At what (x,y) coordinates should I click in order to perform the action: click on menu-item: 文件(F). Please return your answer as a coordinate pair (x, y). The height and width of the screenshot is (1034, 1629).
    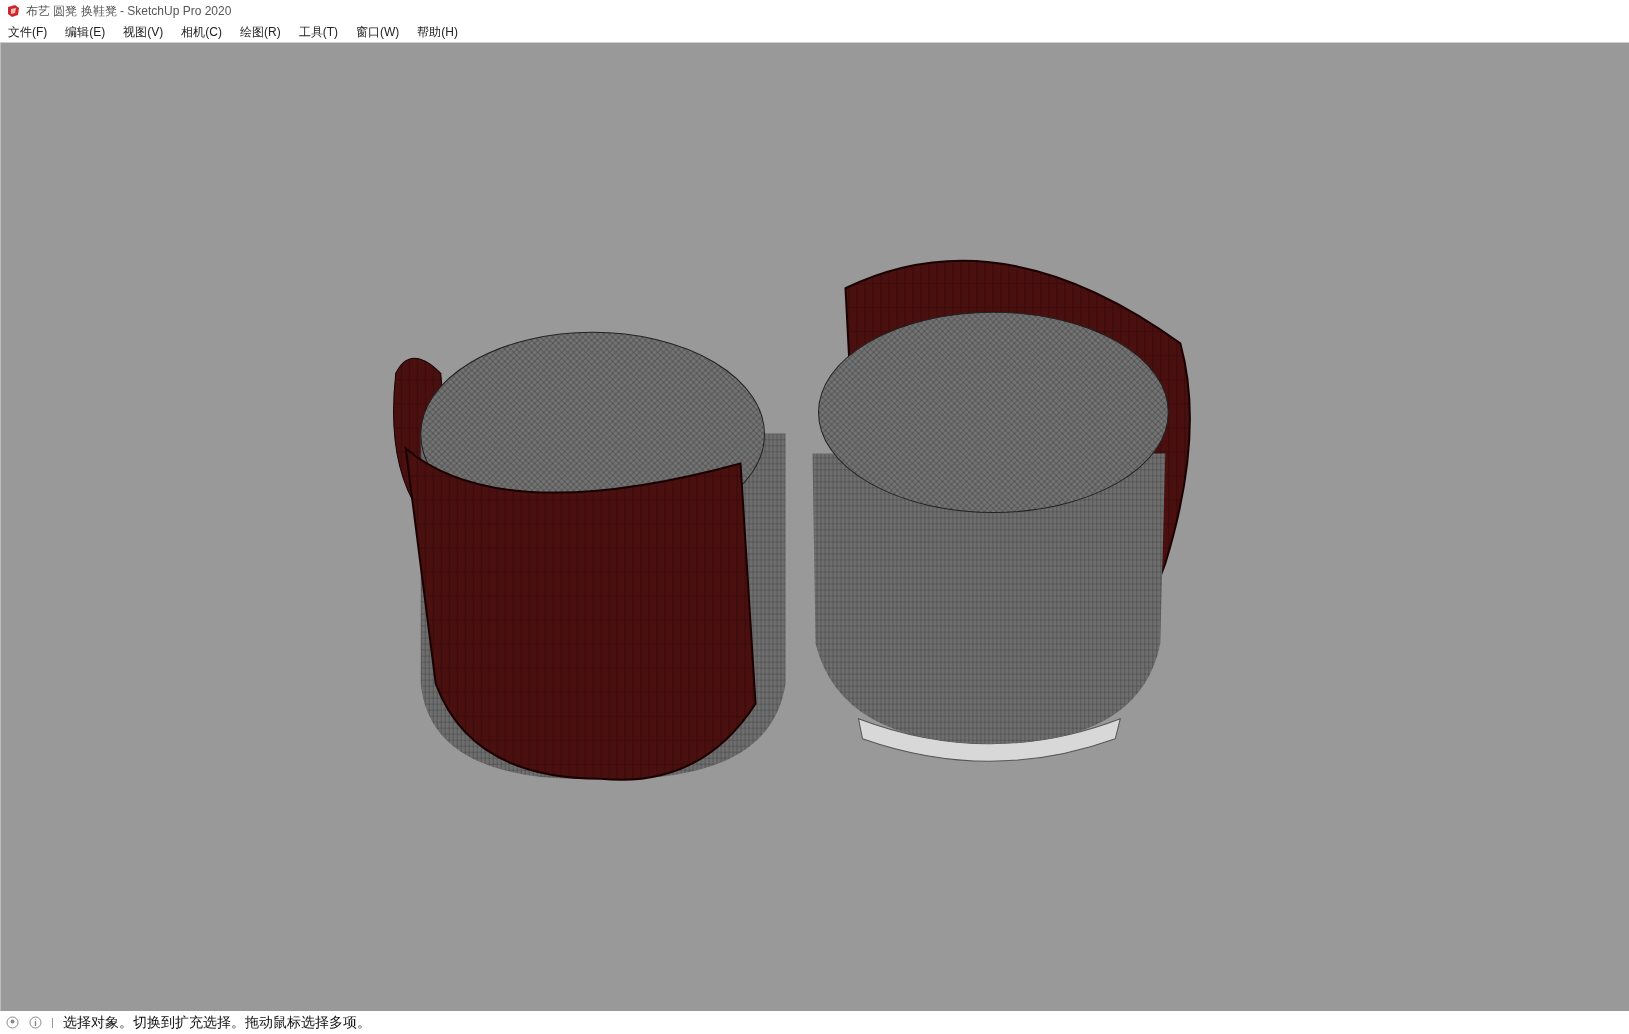
    Looking at the image, I should click on (28, 31).